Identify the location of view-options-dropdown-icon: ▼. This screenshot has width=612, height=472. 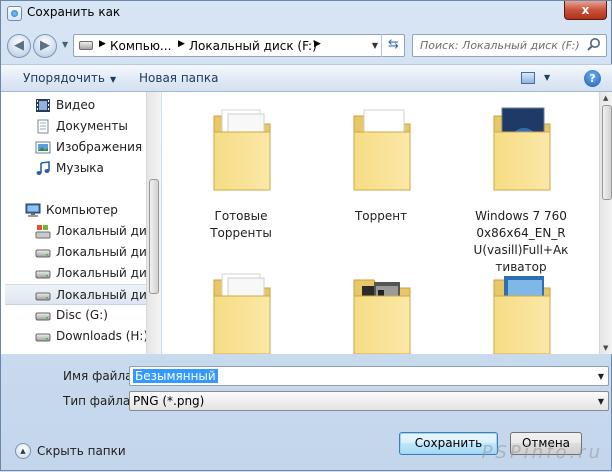
(547, 77).